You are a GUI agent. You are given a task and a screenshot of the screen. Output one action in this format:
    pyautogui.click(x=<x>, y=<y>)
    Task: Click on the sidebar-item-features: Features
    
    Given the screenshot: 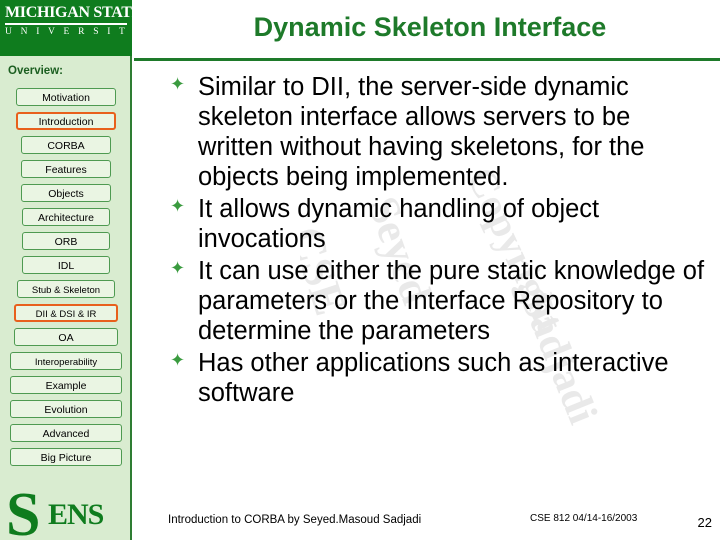 What is the action you would take?
    pyautogui.click(x=66, y=169)
    